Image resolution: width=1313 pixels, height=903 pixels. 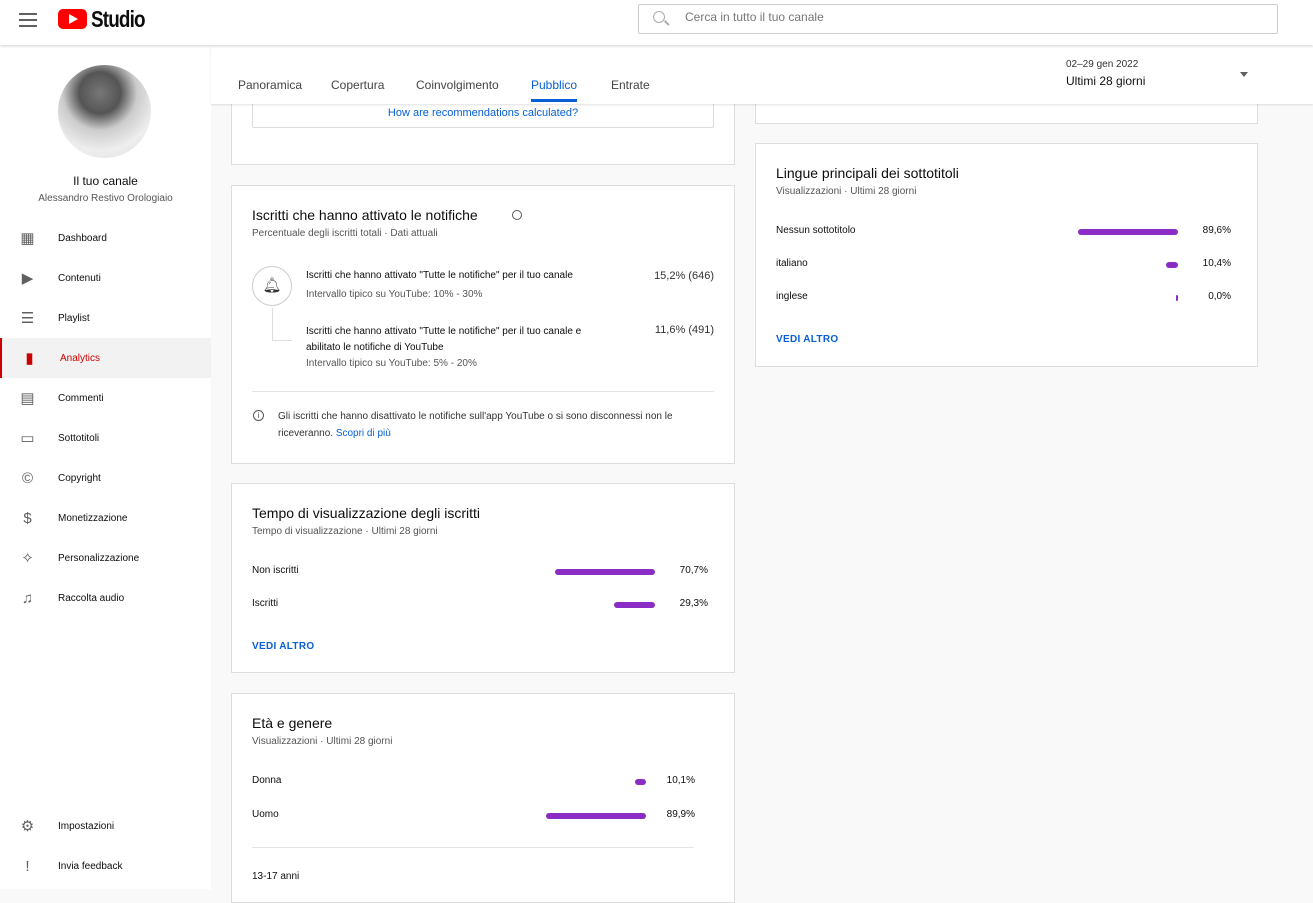 I want to click on row-value: 89,9%, so click(x=680, y=814).